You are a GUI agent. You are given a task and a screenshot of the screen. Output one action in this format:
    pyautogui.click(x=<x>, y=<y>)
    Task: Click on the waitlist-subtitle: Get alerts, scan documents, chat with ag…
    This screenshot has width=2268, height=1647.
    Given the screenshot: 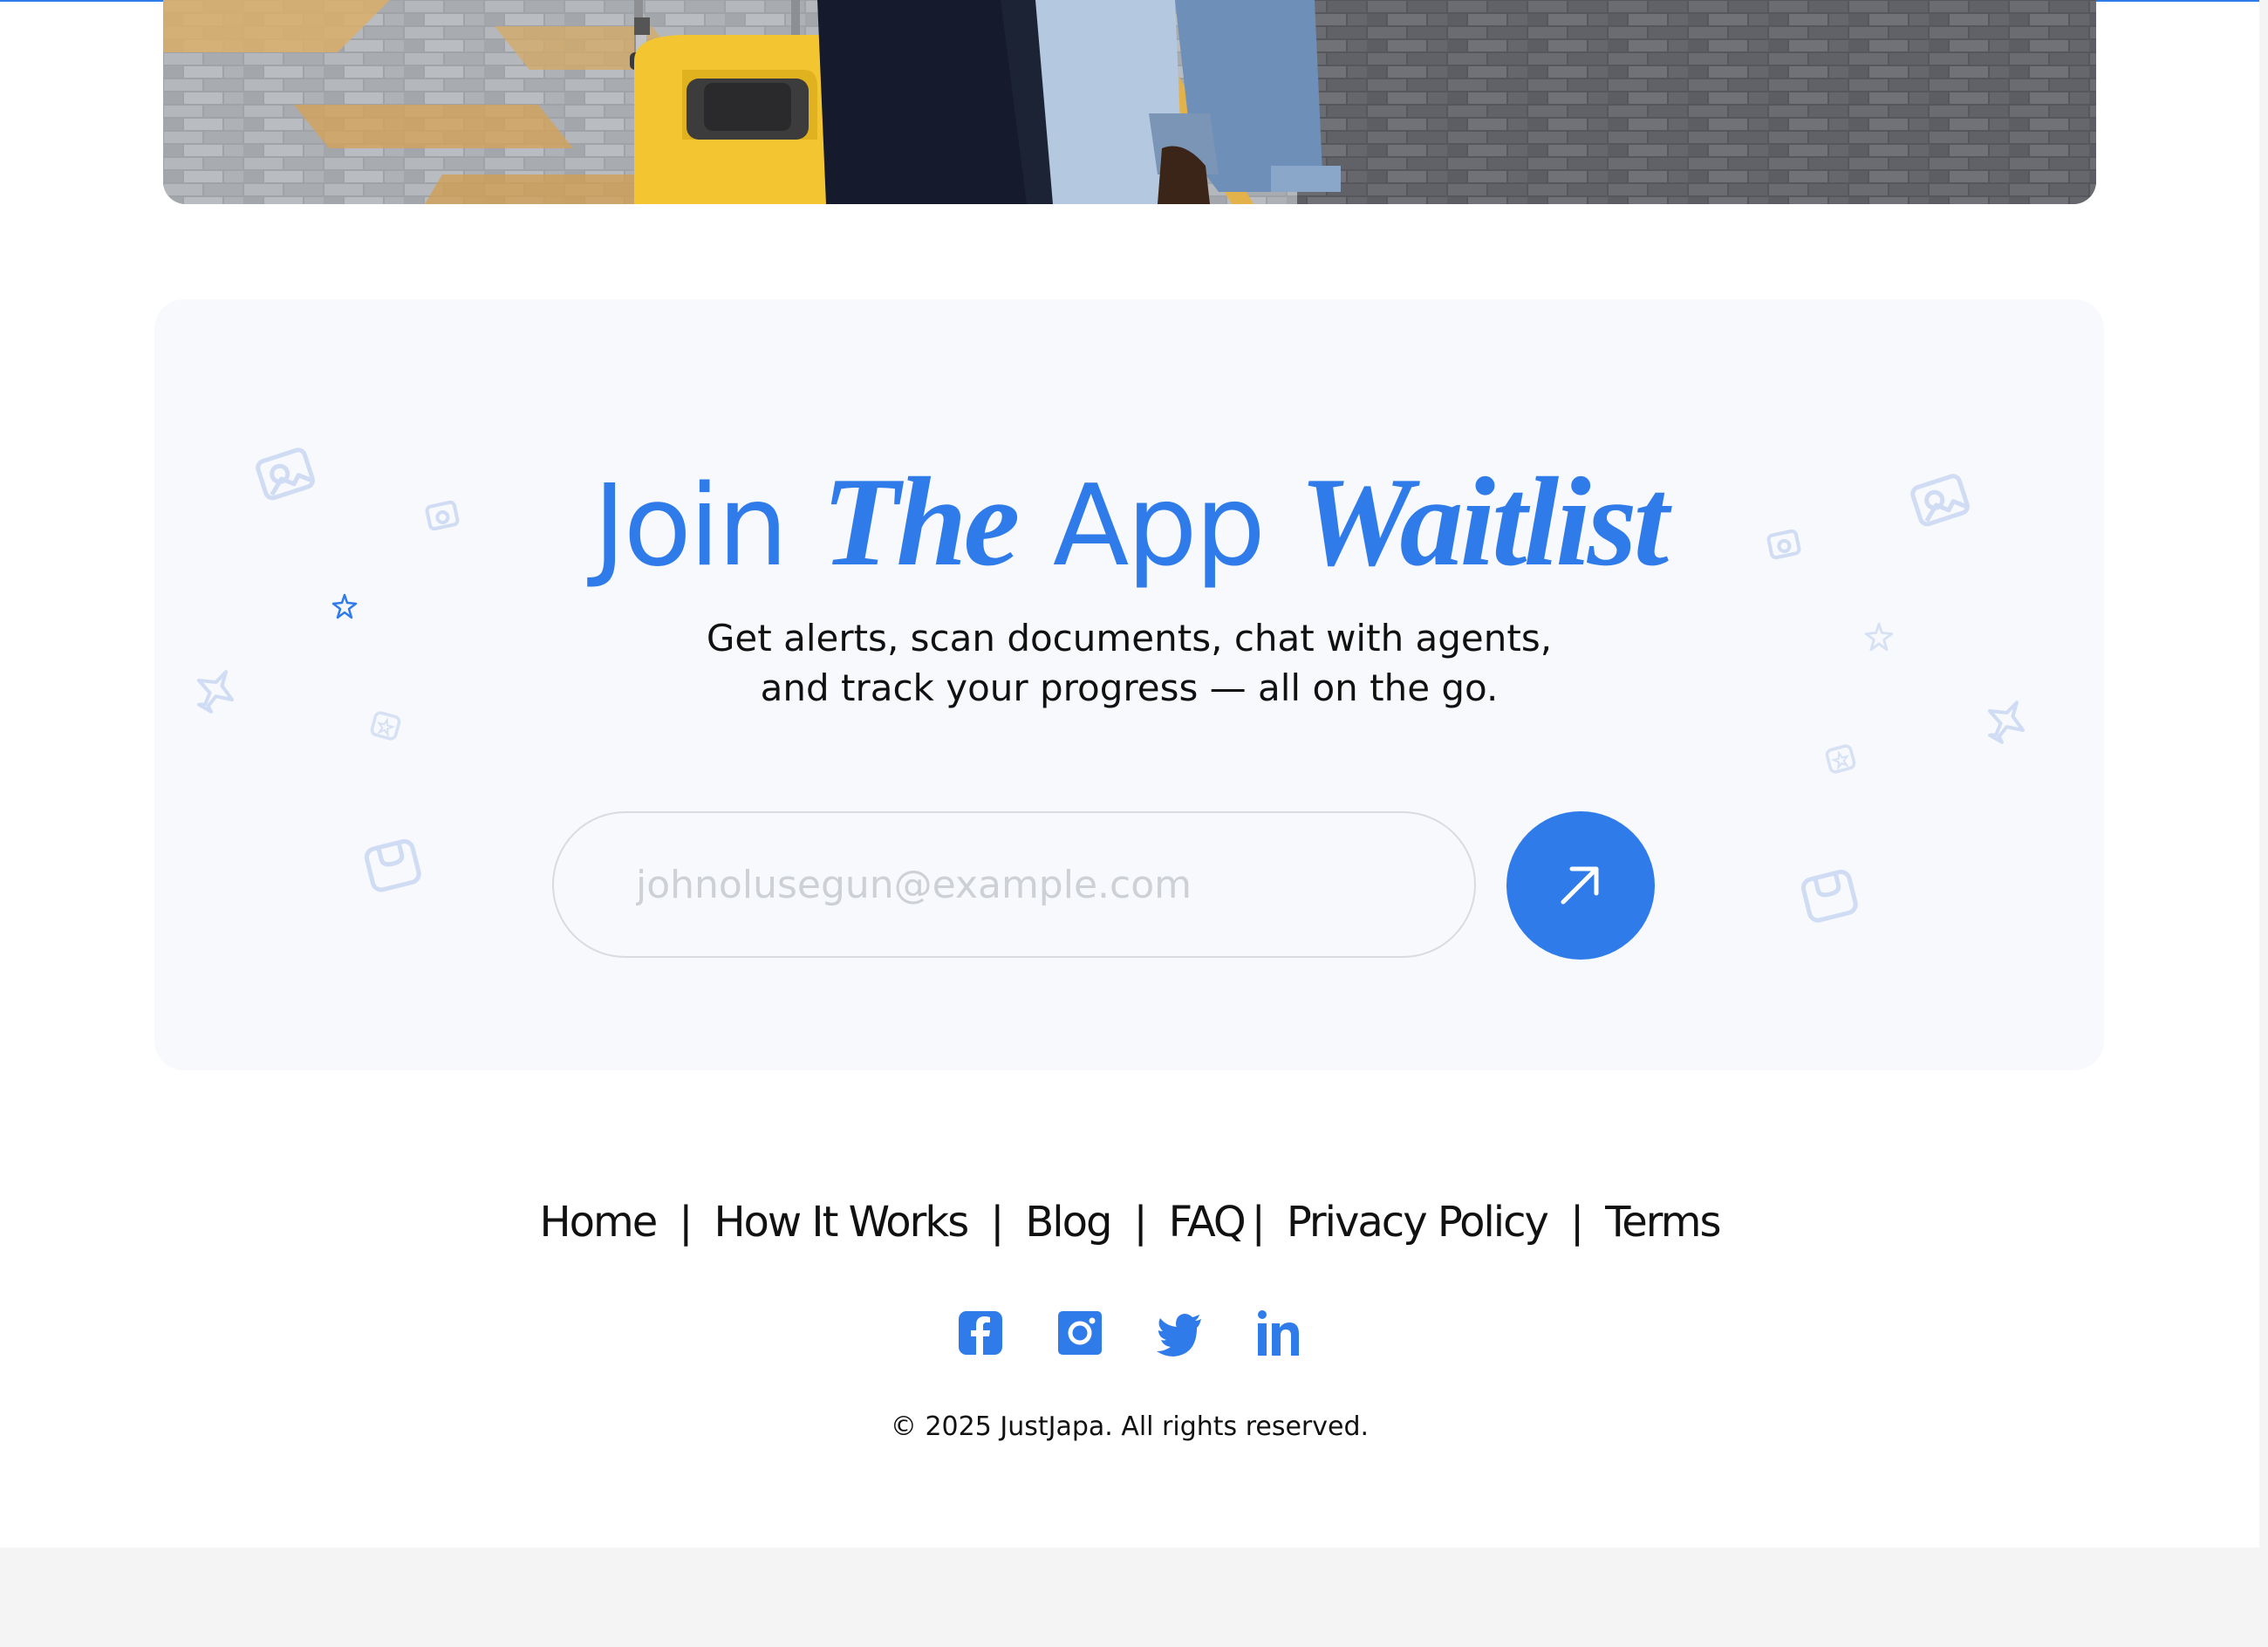 What is the action you would take?
    pyautogui.click(x=1129, y=663)
    